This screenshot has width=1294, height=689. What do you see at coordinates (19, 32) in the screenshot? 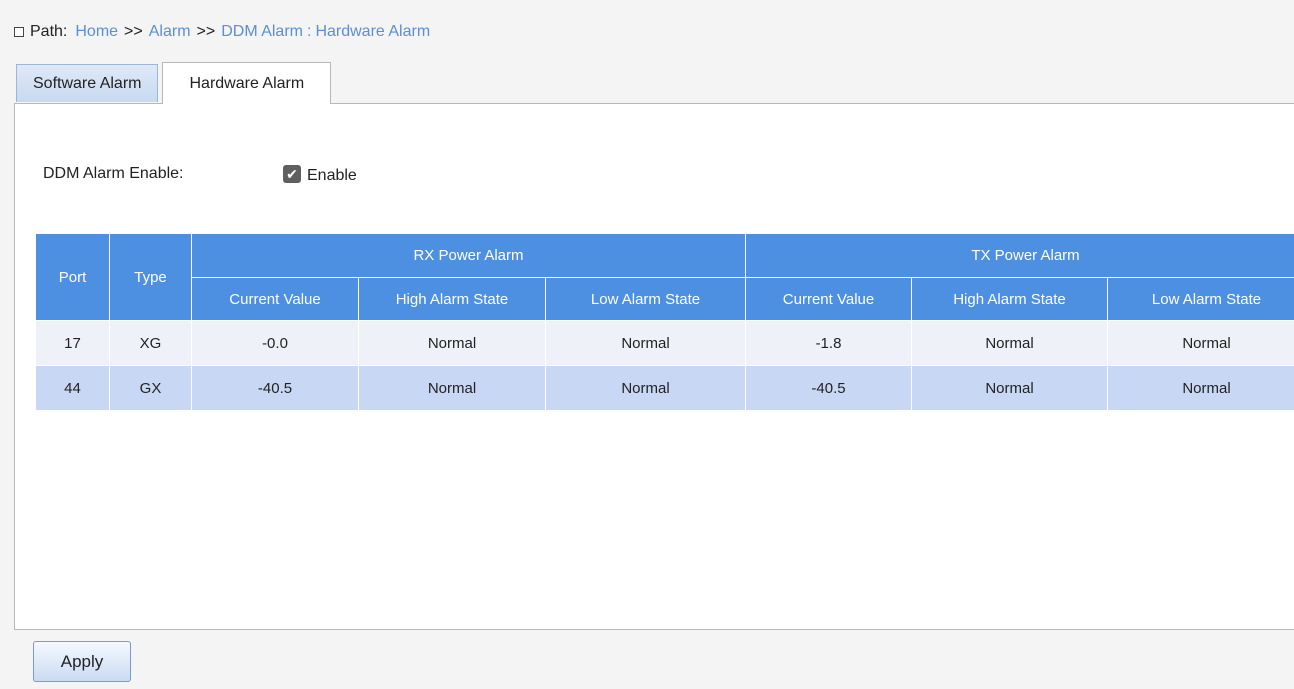
I see `square-icon` at bounding box center [19, 32].